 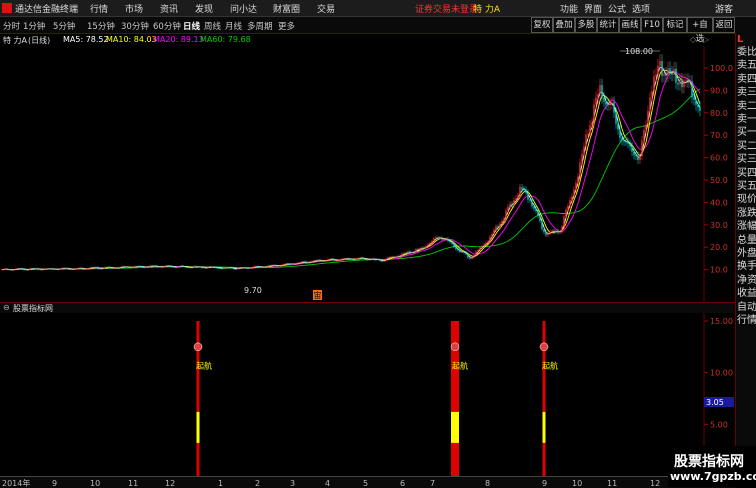 What do you see at coordinates (191, 26) in the screenshot?
I see `tab-daily: 日线` at bounding box center [191, 26].